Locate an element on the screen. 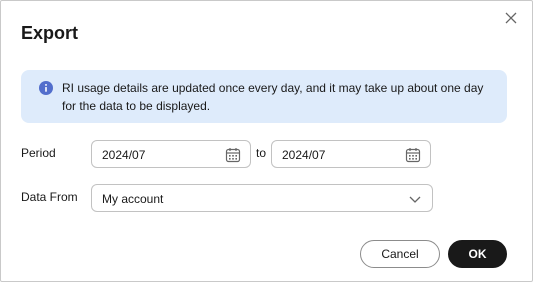 Image resolution: width=533 pixels, height=282 pixels. ok-button: OK is located at coordinates (477, 254).